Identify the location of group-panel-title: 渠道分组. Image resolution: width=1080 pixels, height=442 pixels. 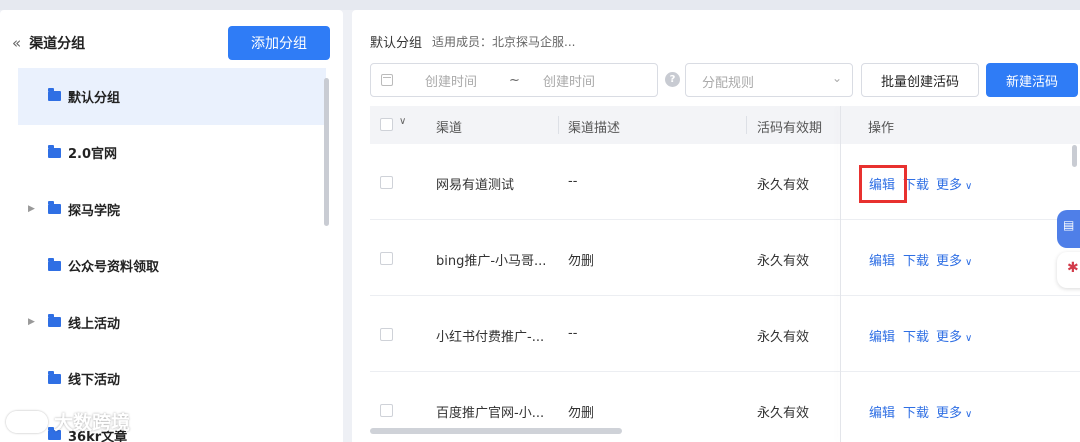
(57, 44).